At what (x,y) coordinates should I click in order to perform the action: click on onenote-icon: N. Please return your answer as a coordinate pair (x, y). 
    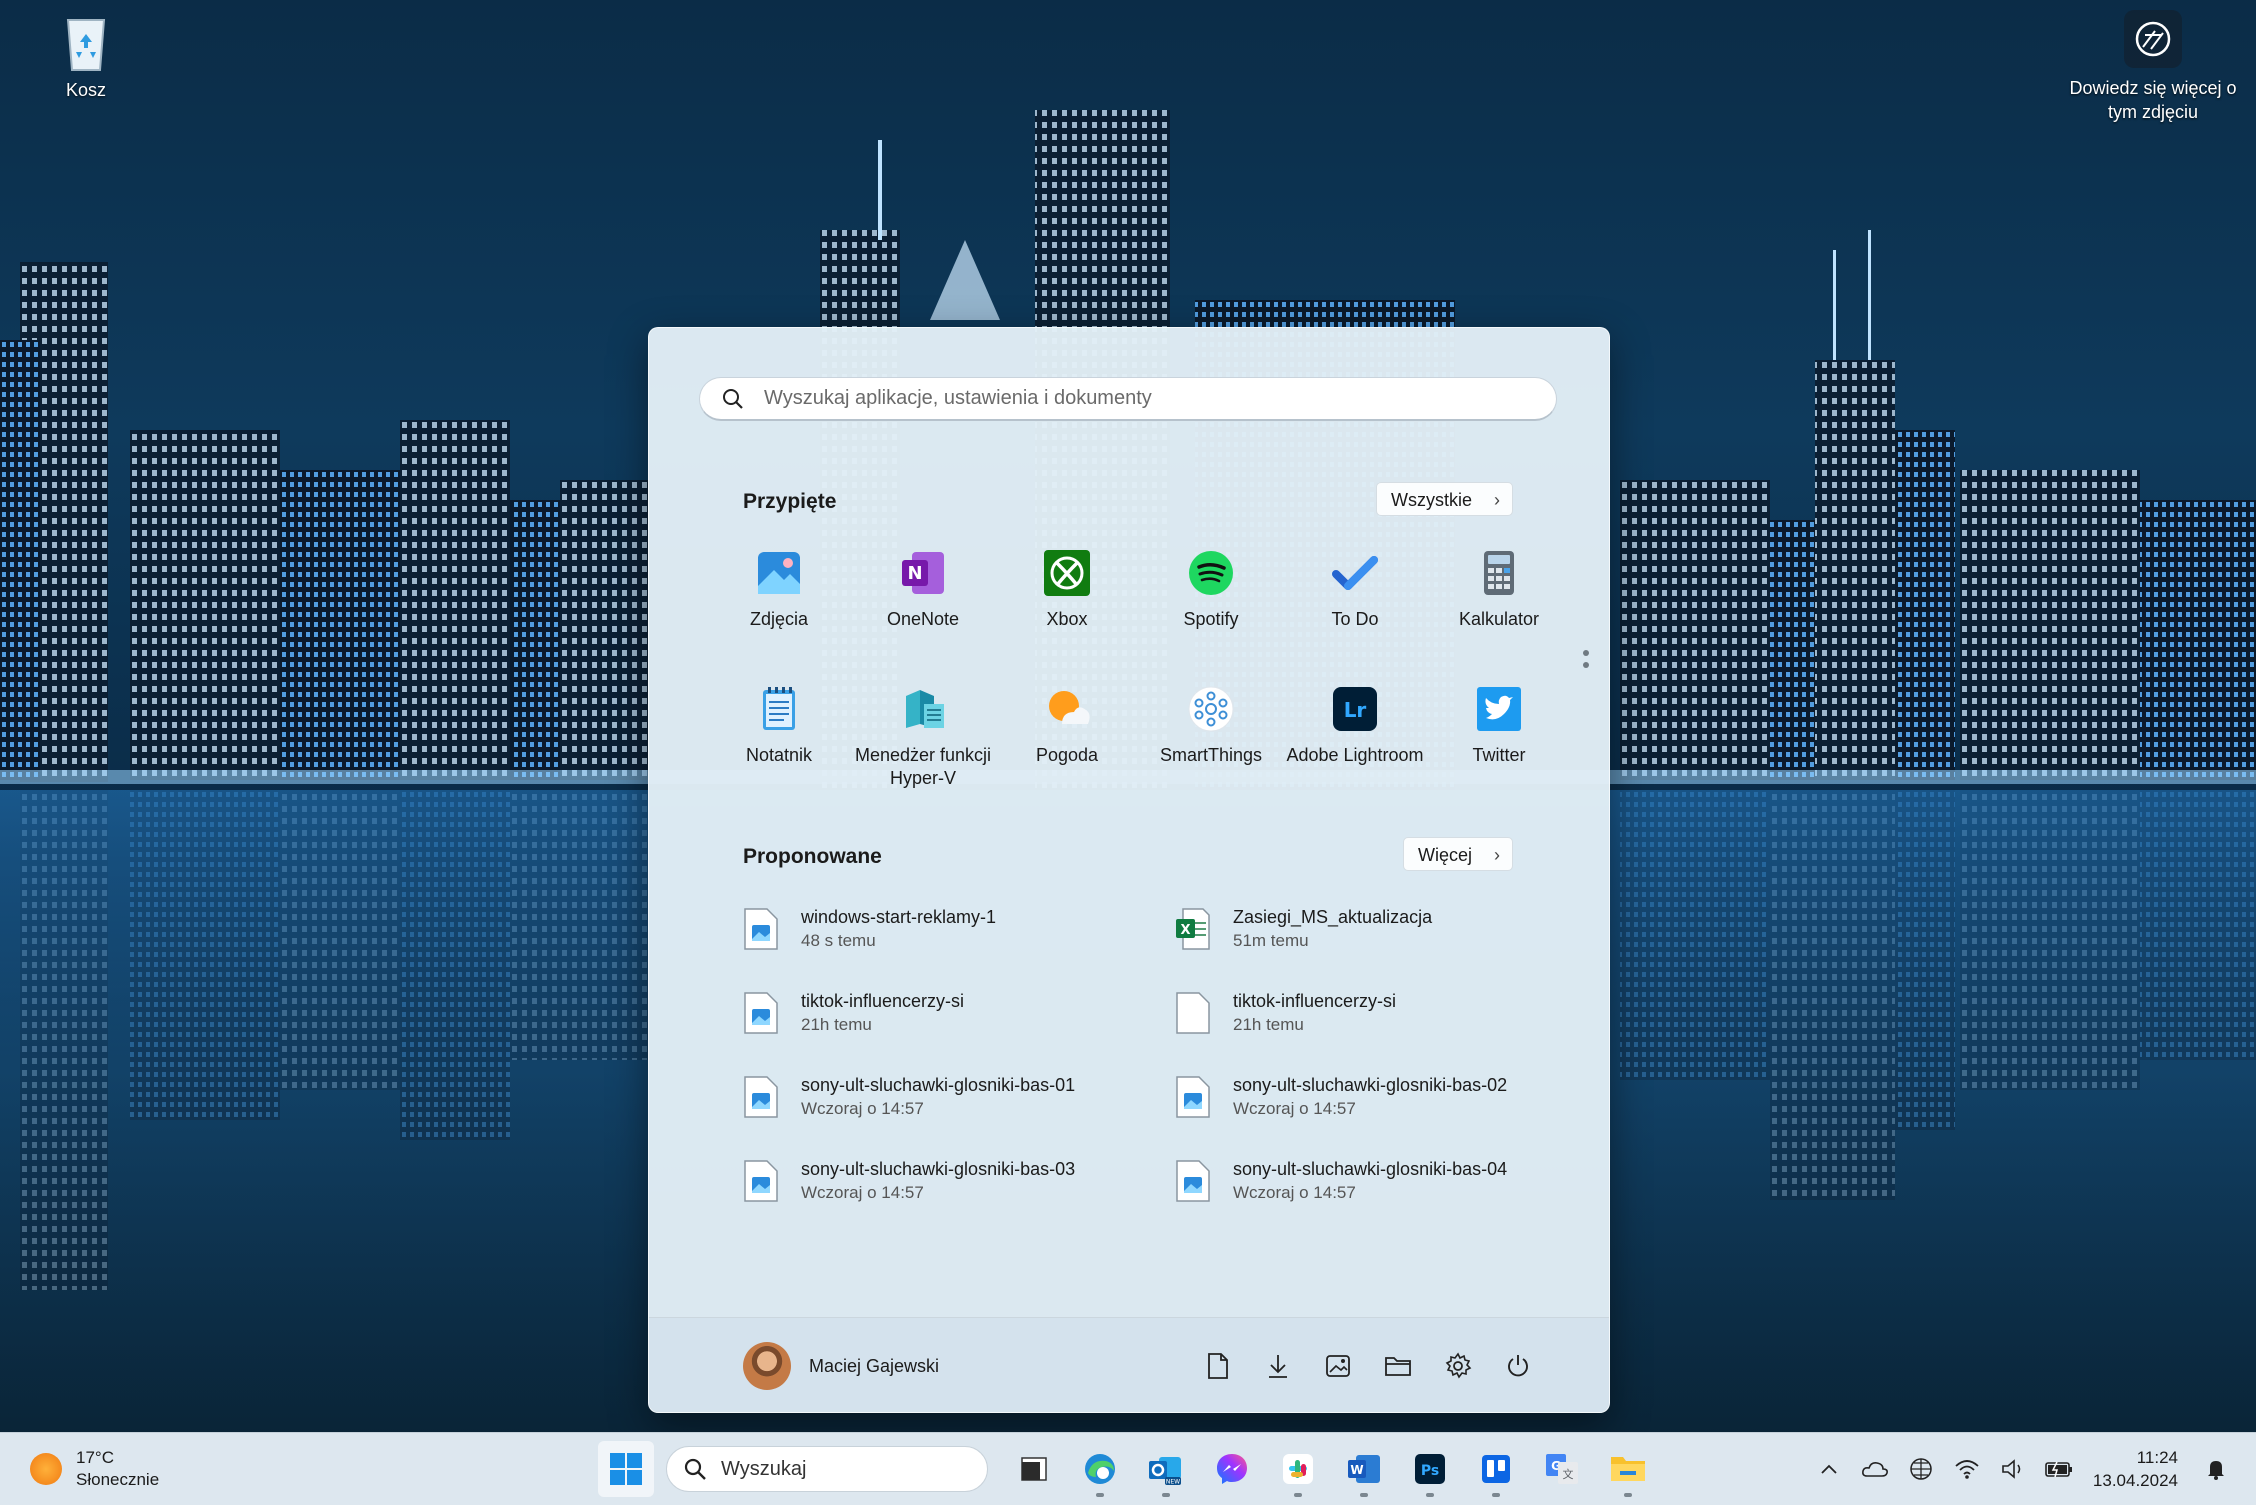
    Looking at the image, I should click on (923, 573).